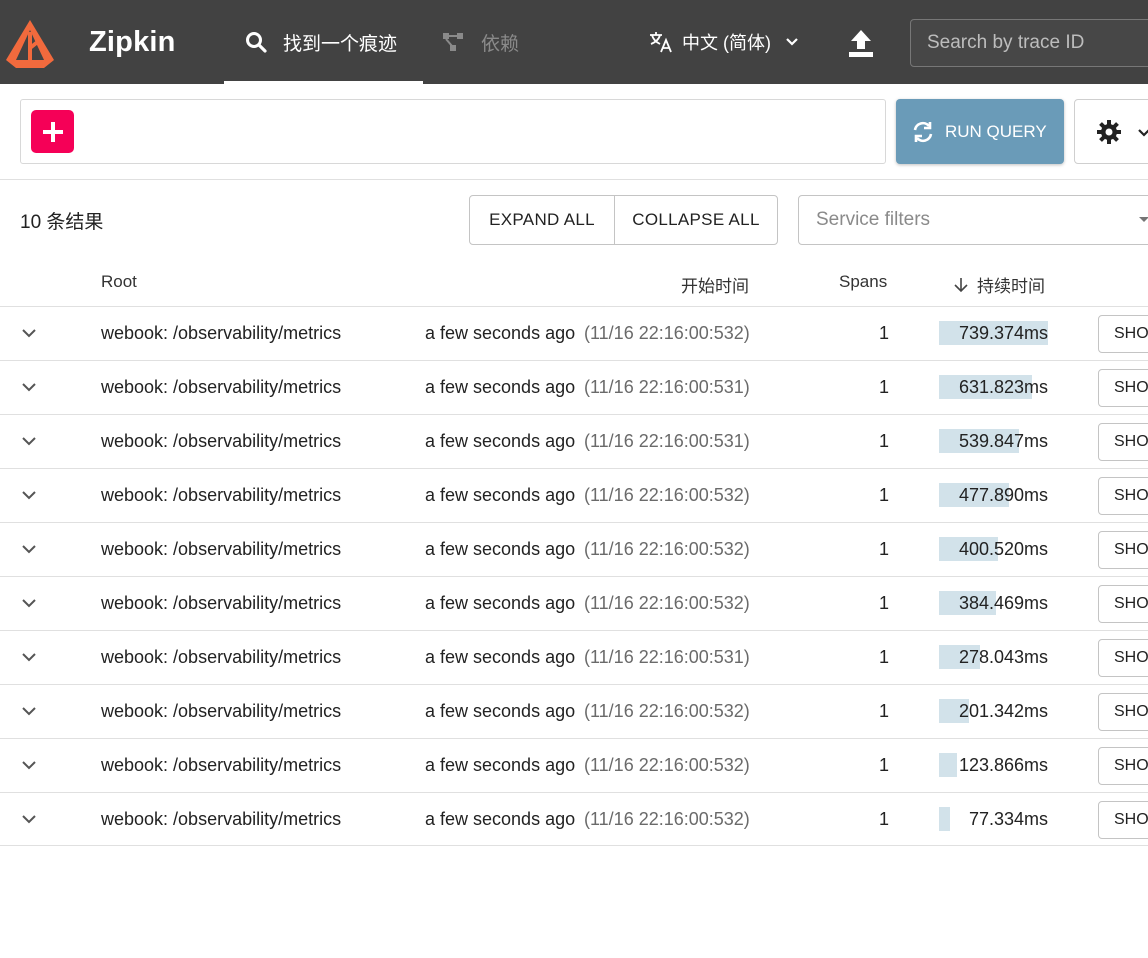  I want to click on duration-value: 77.334ms, so click(1008, 819).